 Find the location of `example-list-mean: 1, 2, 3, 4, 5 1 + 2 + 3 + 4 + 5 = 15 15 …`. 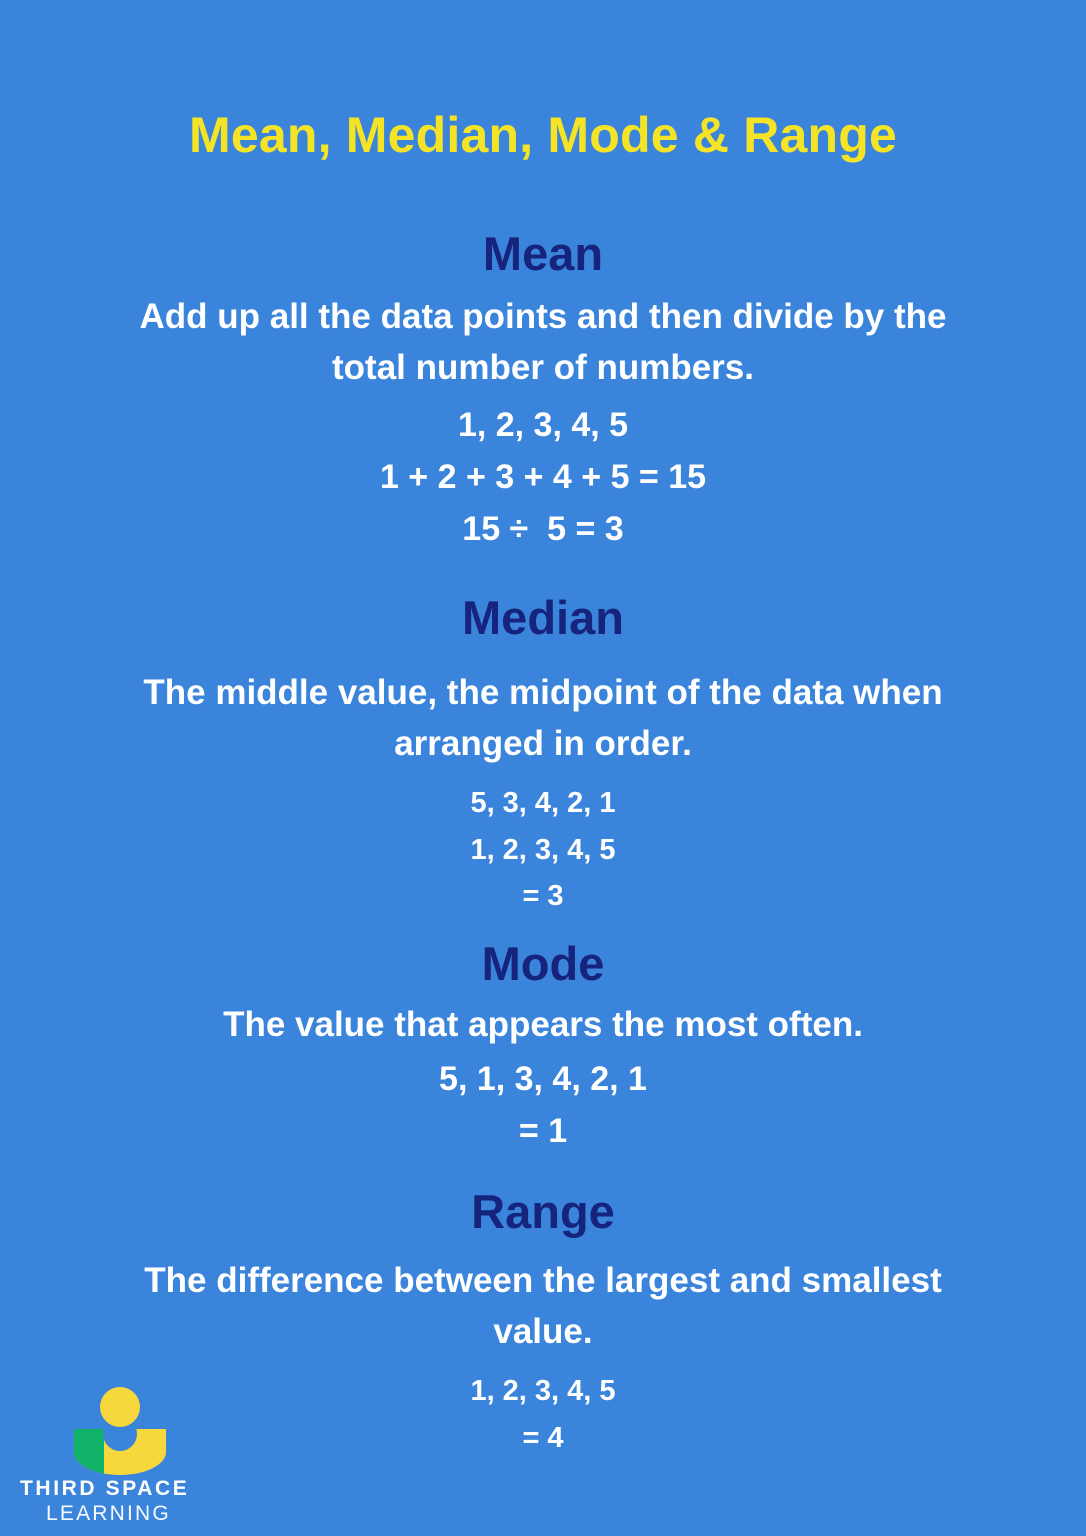

example-list-mean: 1, 2, 3, 4, 5 1 + 2 + 3 + 4 + 5 = 15 15 … is located at coordinates (543, 477).